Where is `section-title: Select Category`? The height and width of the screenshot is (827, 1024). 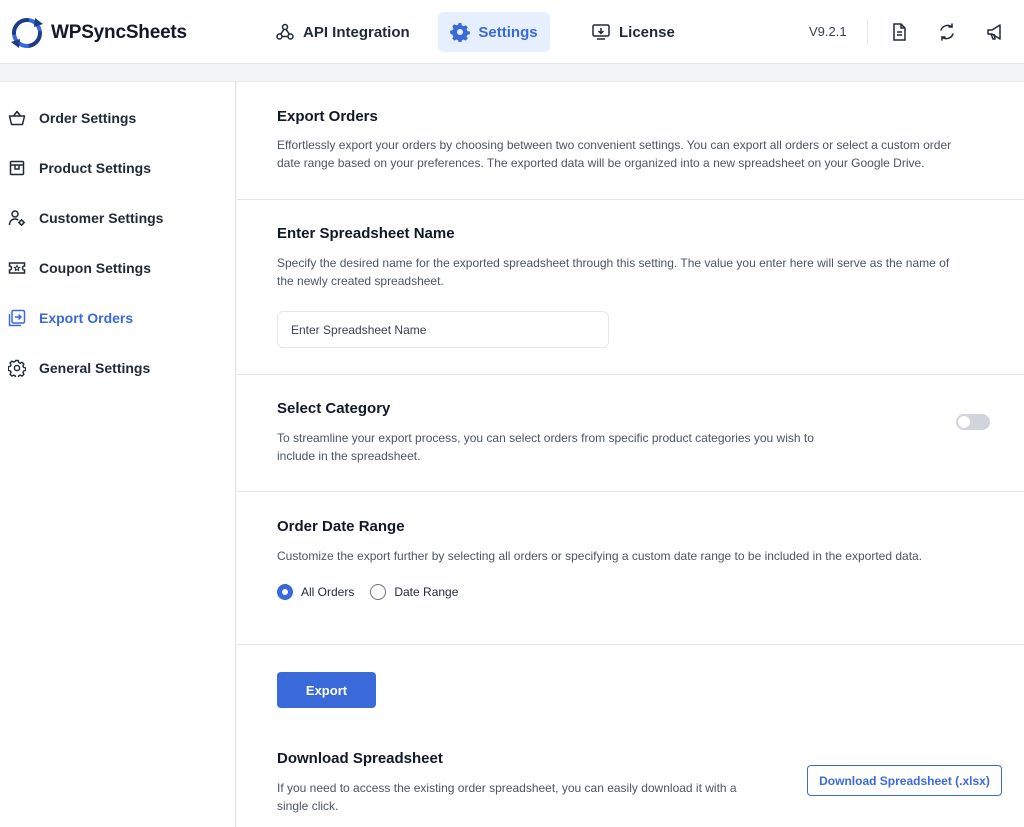 section-title: Select Category is located at coordinates (334, 408).